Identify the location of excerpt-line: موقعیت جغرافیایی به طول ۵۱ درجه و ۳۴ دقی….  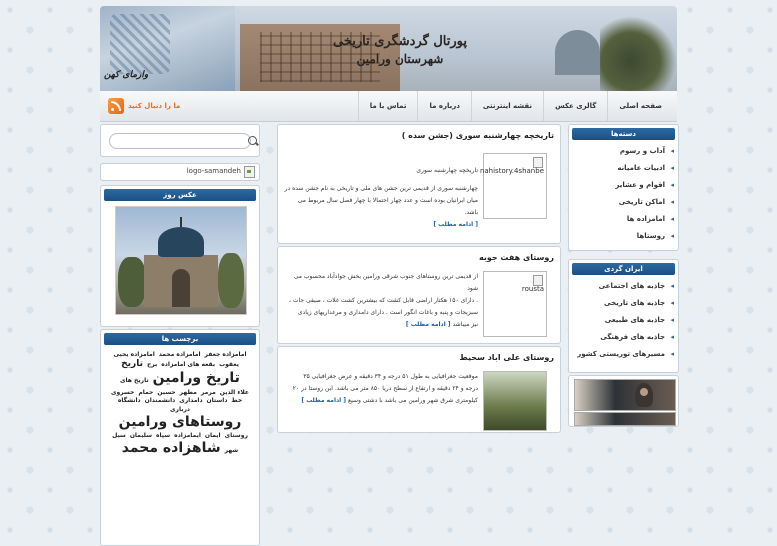
(390, 376).